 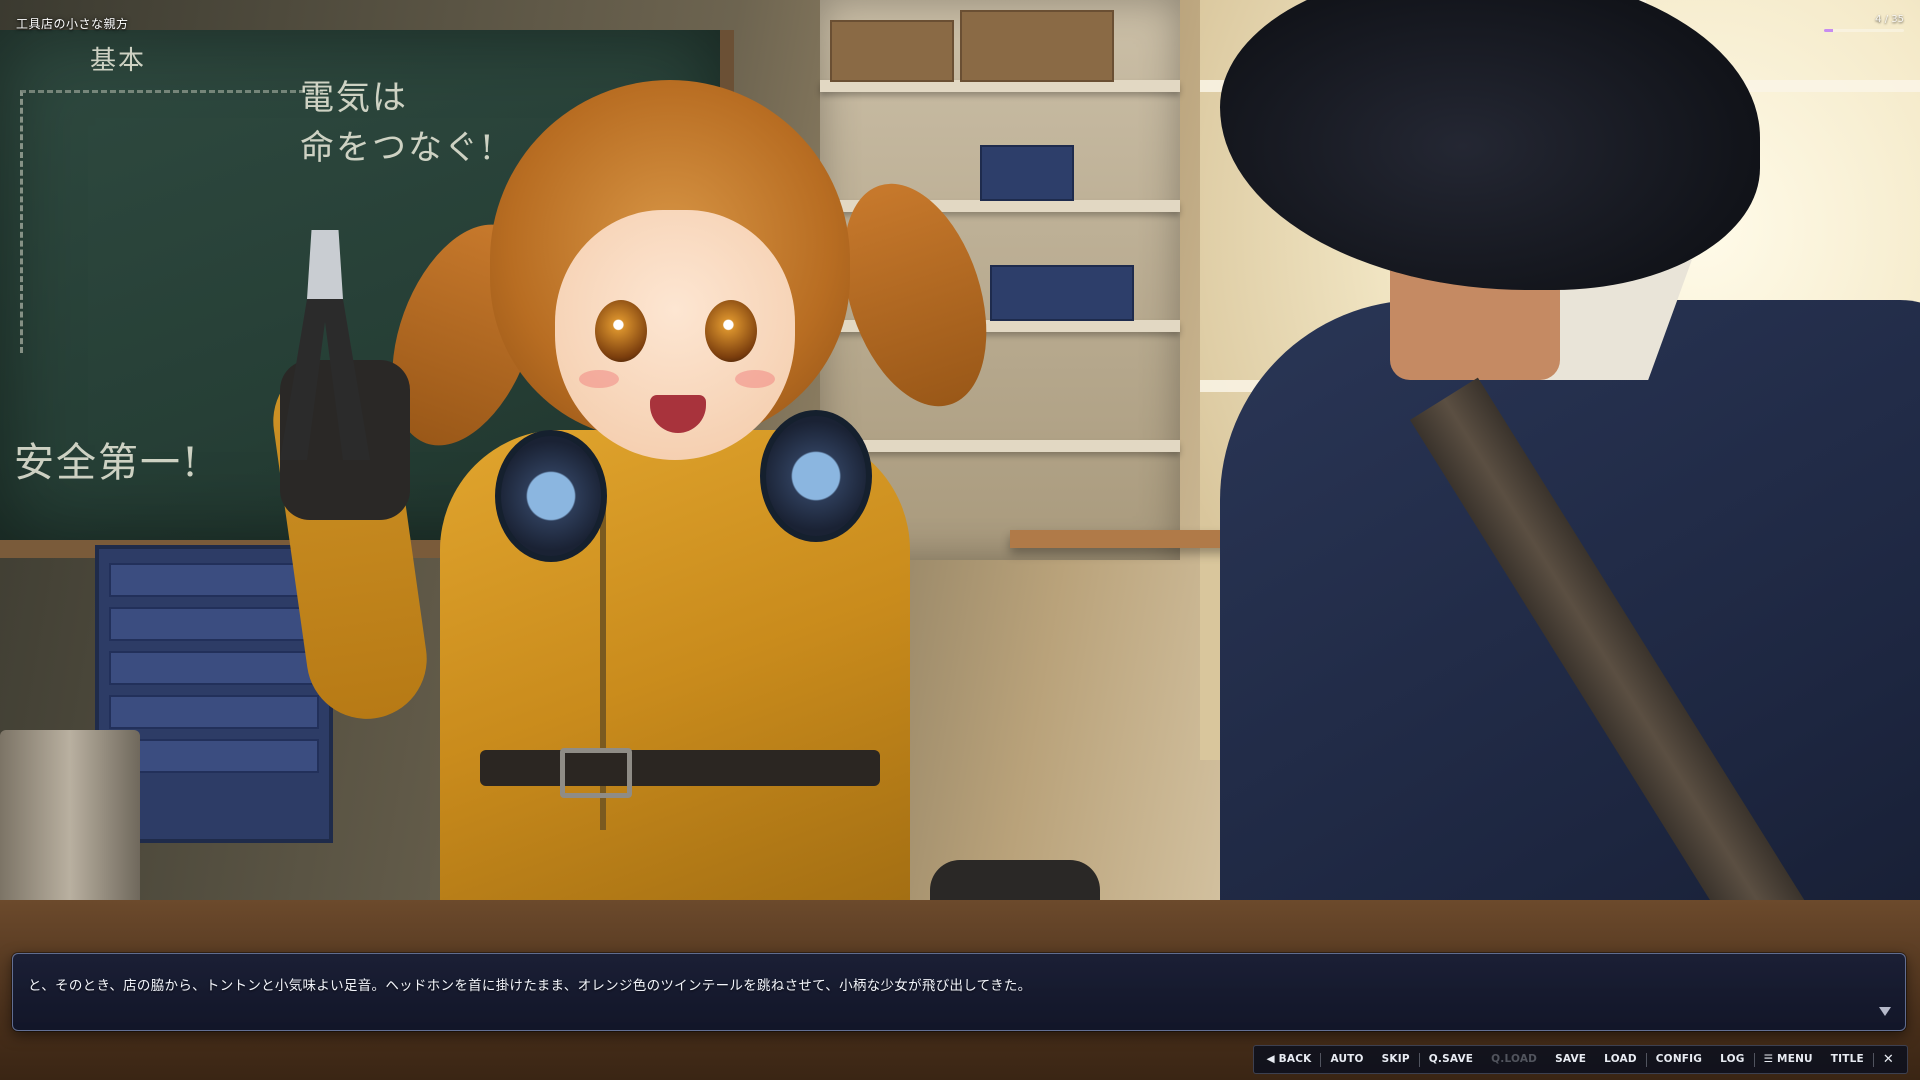 What do you see at coordinates (1864, 30) in the screenshot?
I see `progress-track` at bounding box center [1864, 30].